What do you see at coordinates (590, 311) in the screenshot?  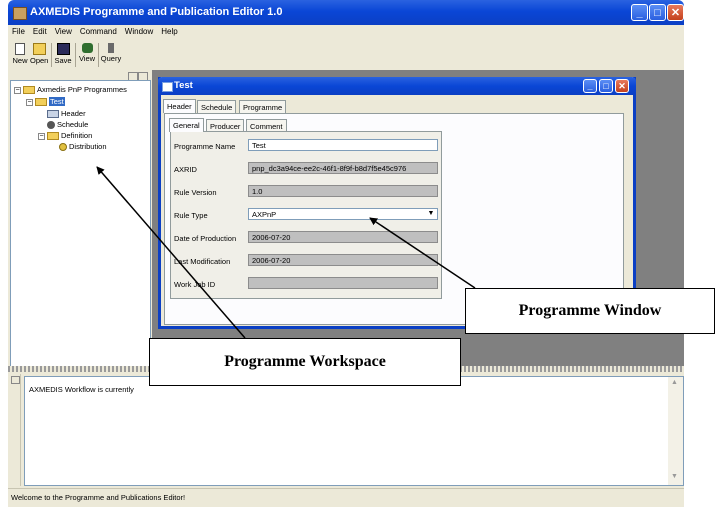 I see `programme-window-callout: Programme Window` at bounding box center [590, 311].